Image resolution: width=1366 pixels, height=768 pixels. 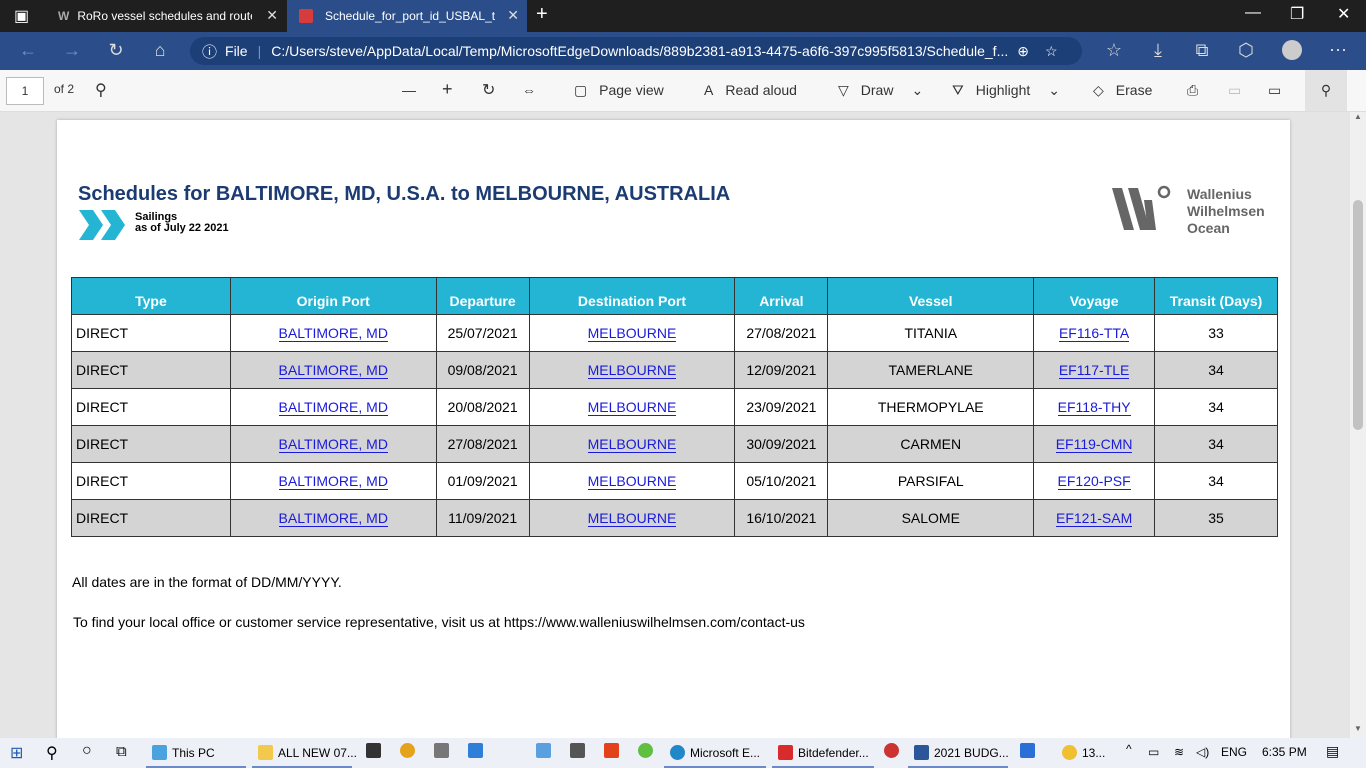 I want to click on notifications-icon: ▤, so click(x=1332, y=751).